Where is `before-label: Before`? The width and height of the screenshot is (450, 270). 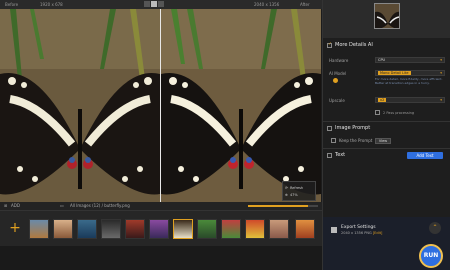
before-label: Before is located at coordinates (12, 4).